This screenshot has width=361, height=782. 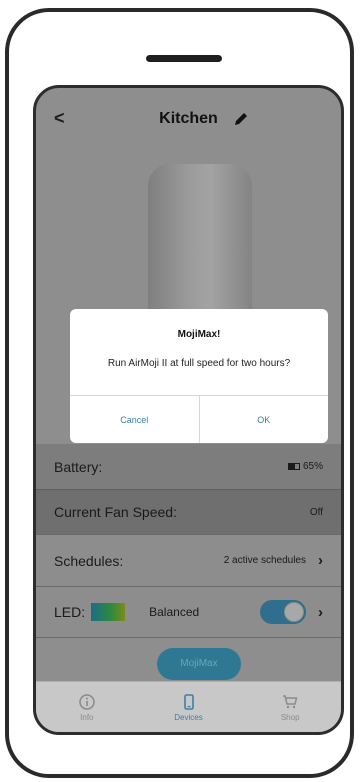 I want to click on tab-devices-label: Devices, so click(x=188, y=717).